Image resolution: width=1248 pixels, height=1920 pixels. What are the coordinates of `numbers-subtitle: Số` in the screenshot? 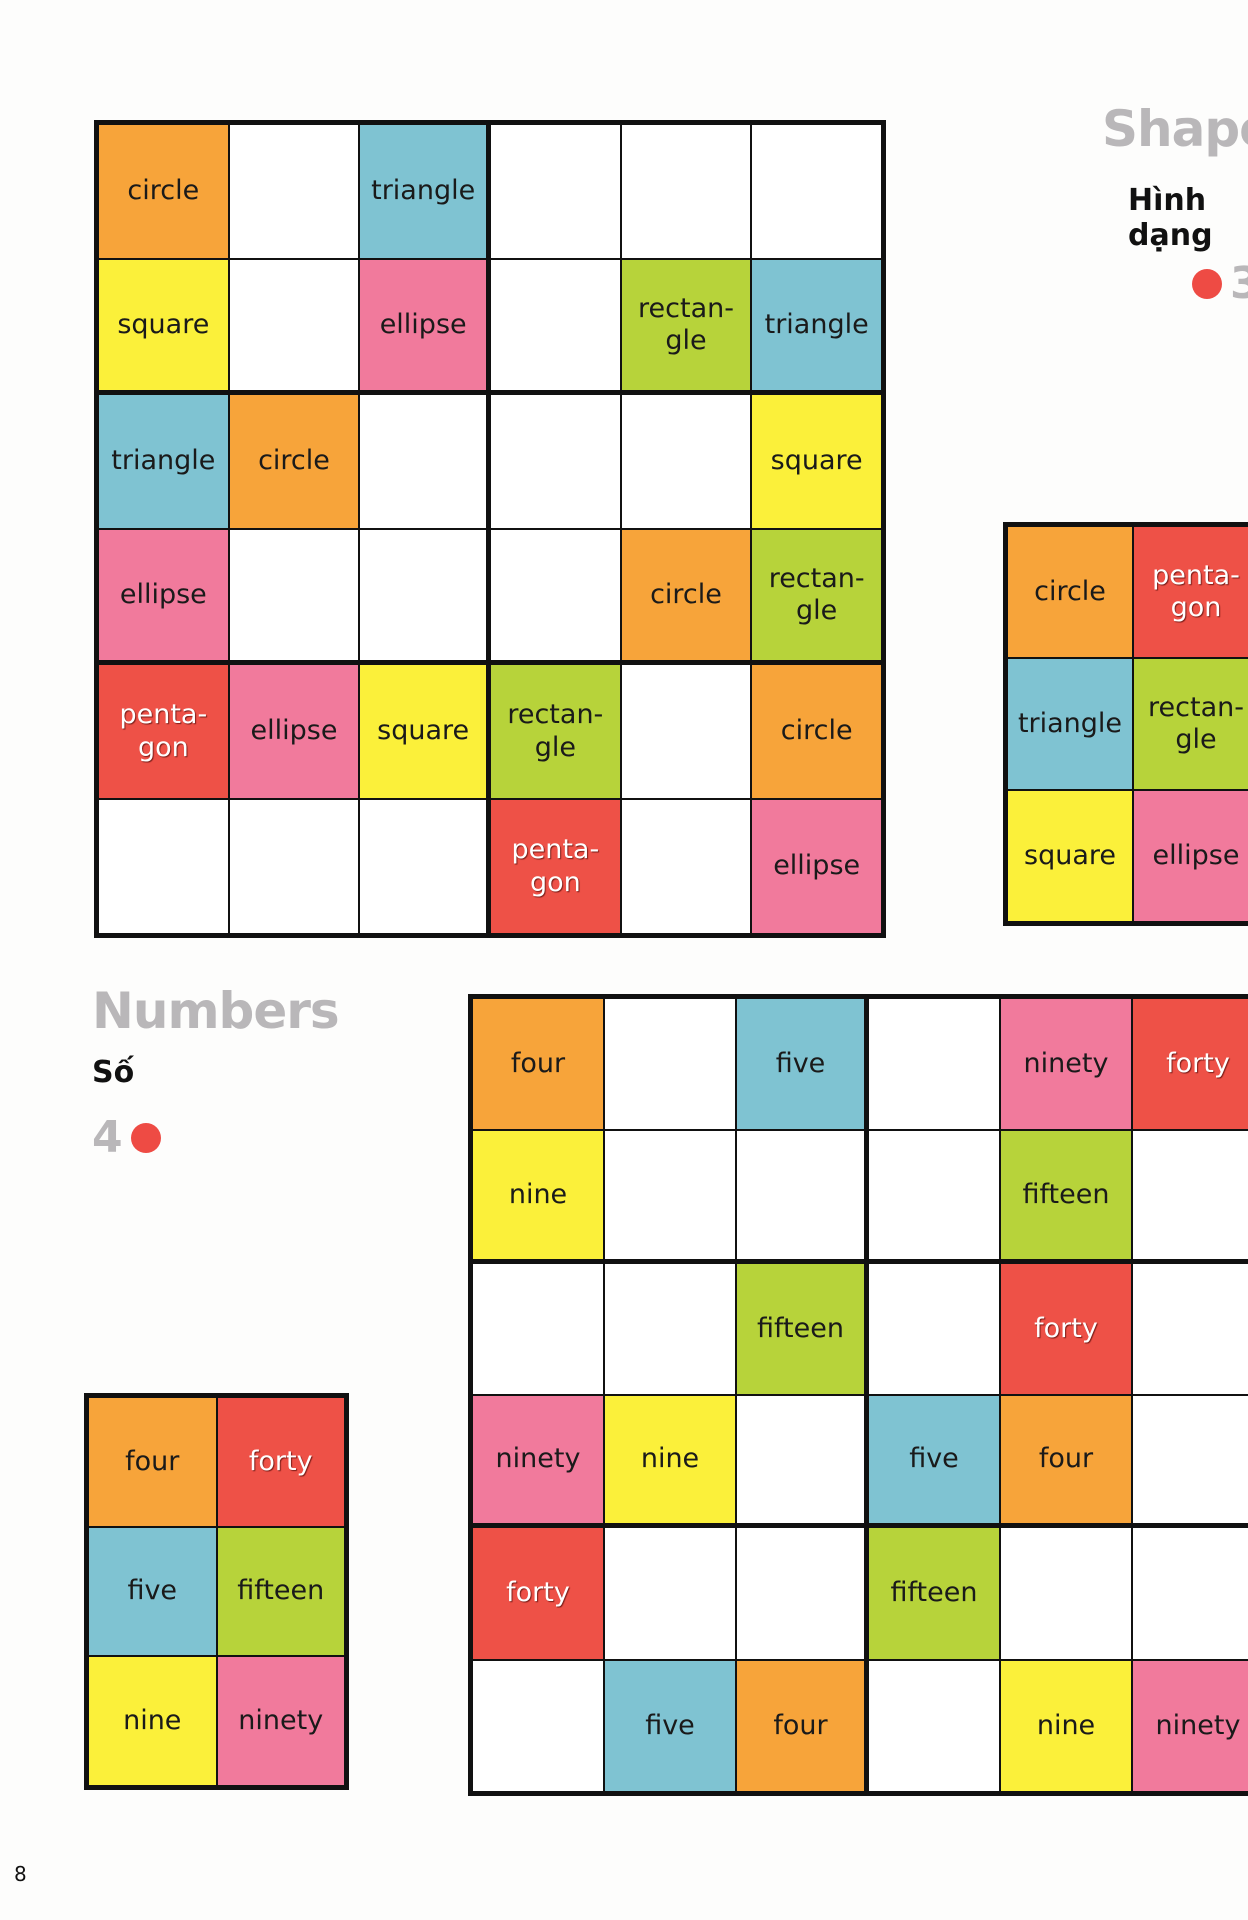 It's located at (113, 1072).